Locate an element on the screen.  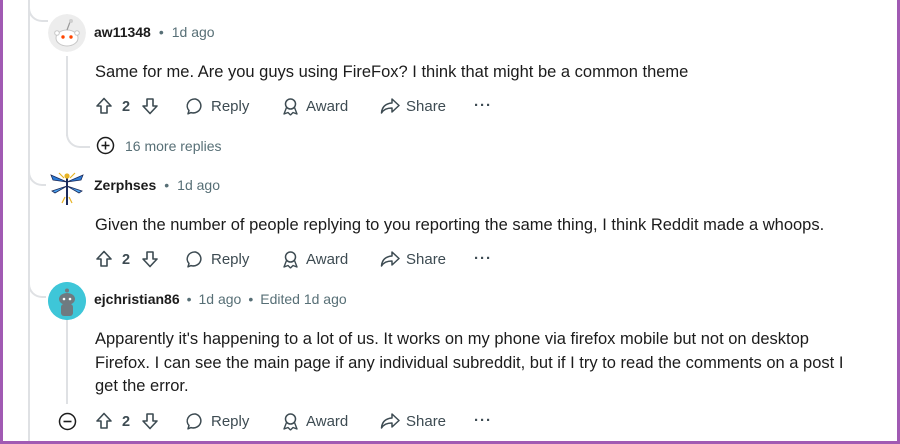
snoo-avatar-icon is located at coordinates (67, 301).